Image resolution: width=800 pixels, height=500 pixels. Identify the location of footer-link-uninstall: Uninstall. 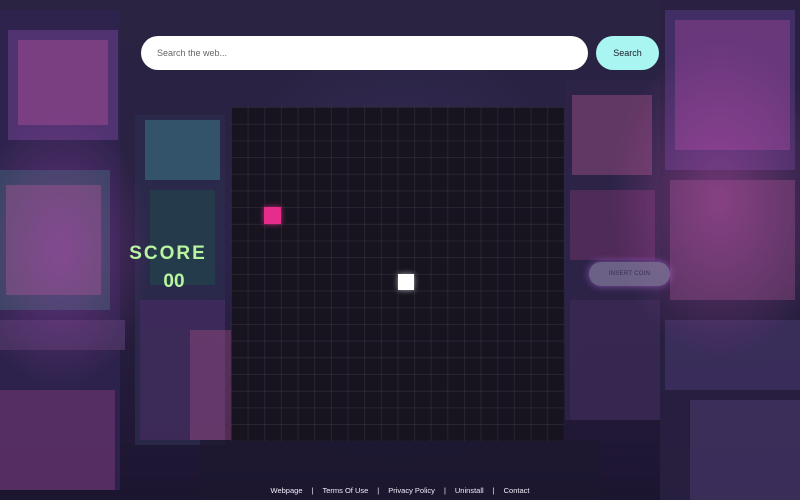
(469, 490).